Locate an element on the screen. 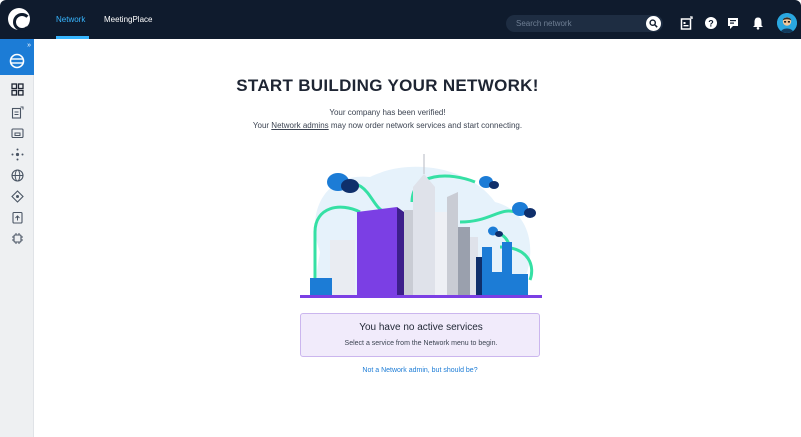 The image size is (801, 437). user-avatar is located at coordinates (787, 23).